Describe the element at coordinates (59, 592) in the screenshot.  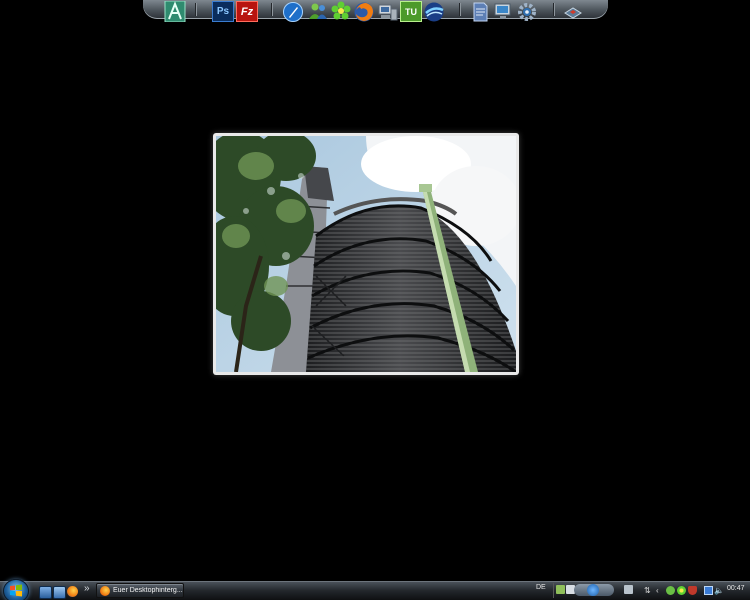
I see `switch-windows-icon` at that location.